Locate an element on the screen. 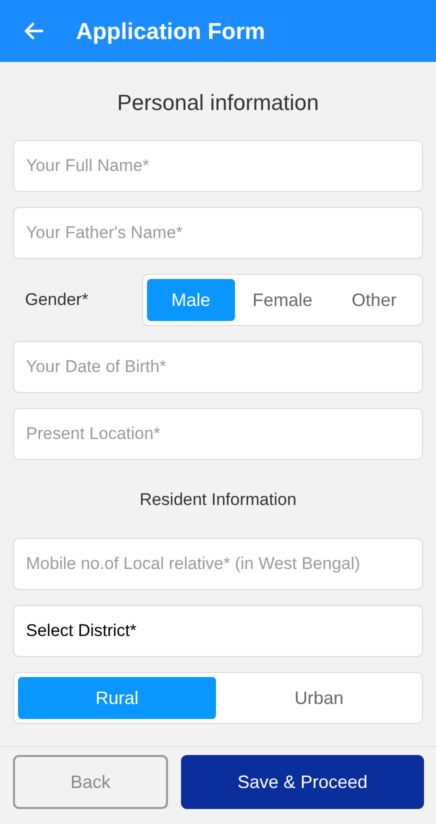 The height and width of the screenshot is (824, 436). save-proceed-button: Save & Proceed is located at coordinates (302, 782).